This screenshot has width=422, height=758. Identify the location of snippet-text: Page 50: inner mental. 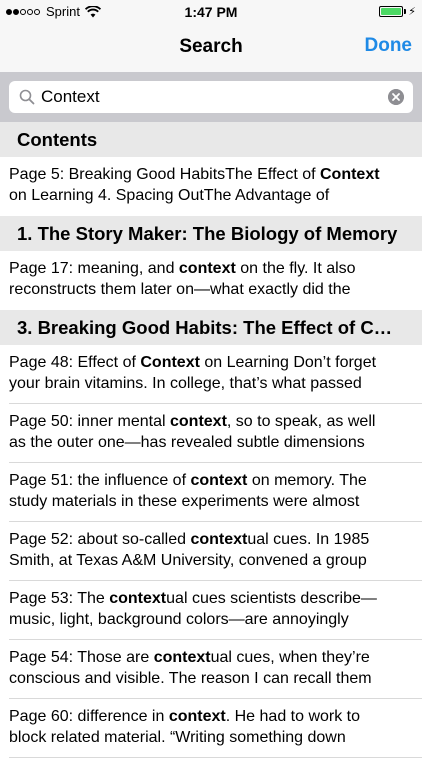
(89, 421).